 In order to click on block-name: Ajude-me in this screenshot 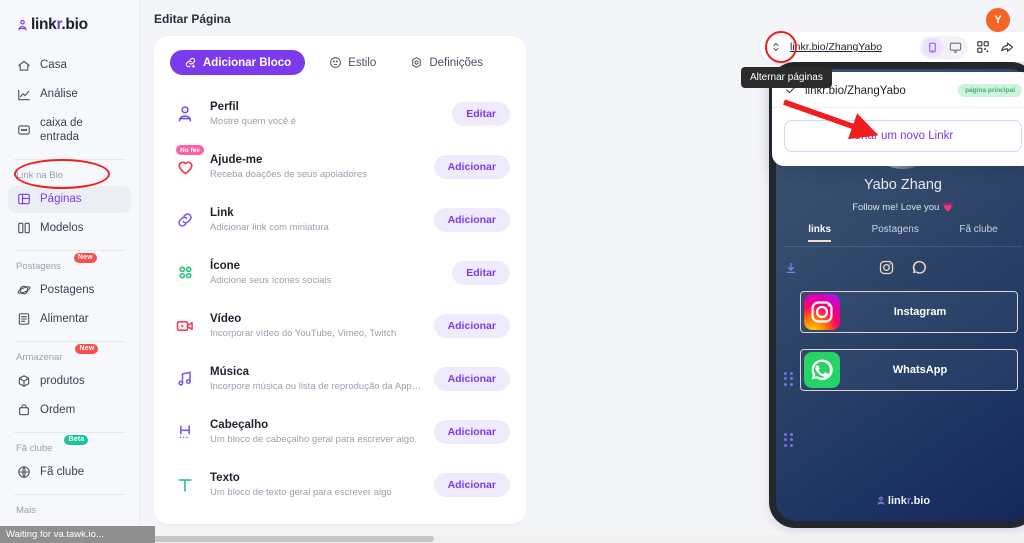, I will do `click(236, 159)`.